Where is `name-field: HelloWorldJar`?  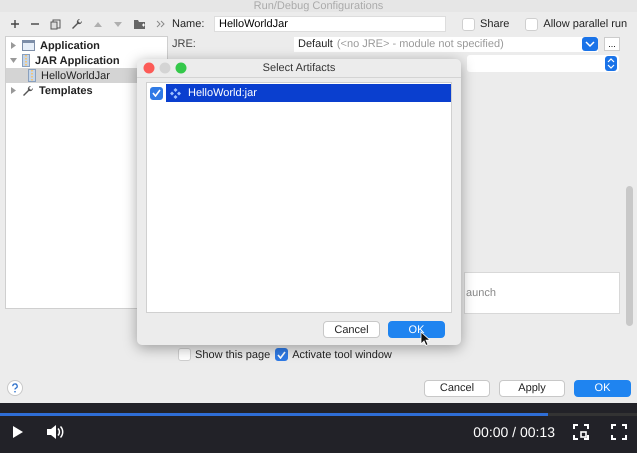 name-field: HelloWorldJar is located at coordinates (330, 24).